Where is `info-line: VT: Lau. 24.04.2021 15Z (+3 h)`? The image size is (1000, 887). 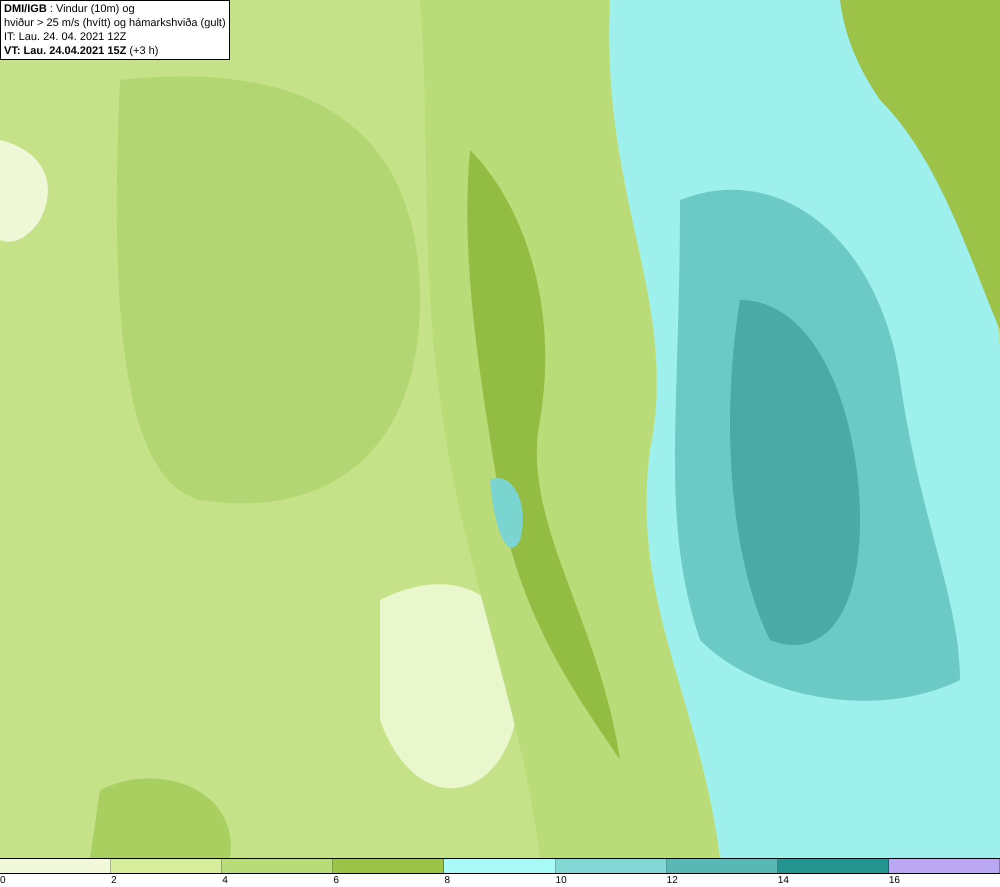
info-line: VT: Lau. 24.04.2021 15Z (+3 h) is located at coordinates (82, 51).